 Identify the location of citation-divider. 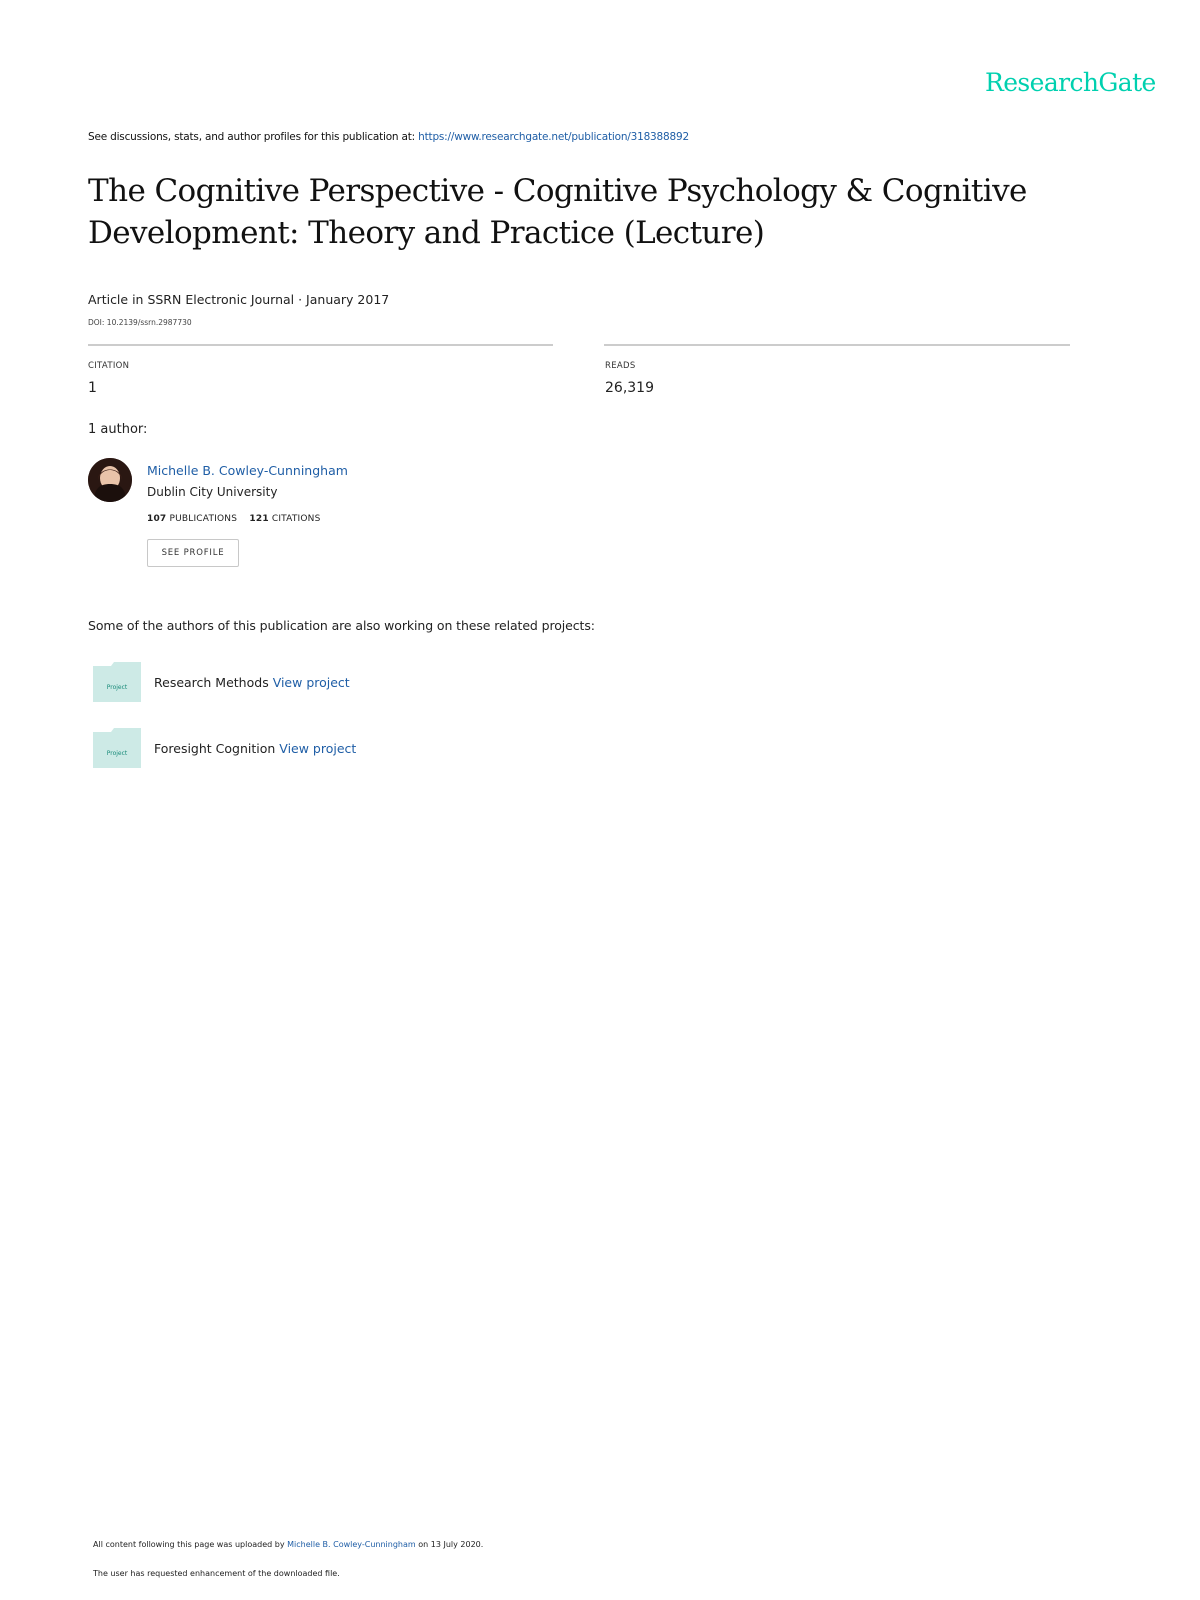
(320, 345).